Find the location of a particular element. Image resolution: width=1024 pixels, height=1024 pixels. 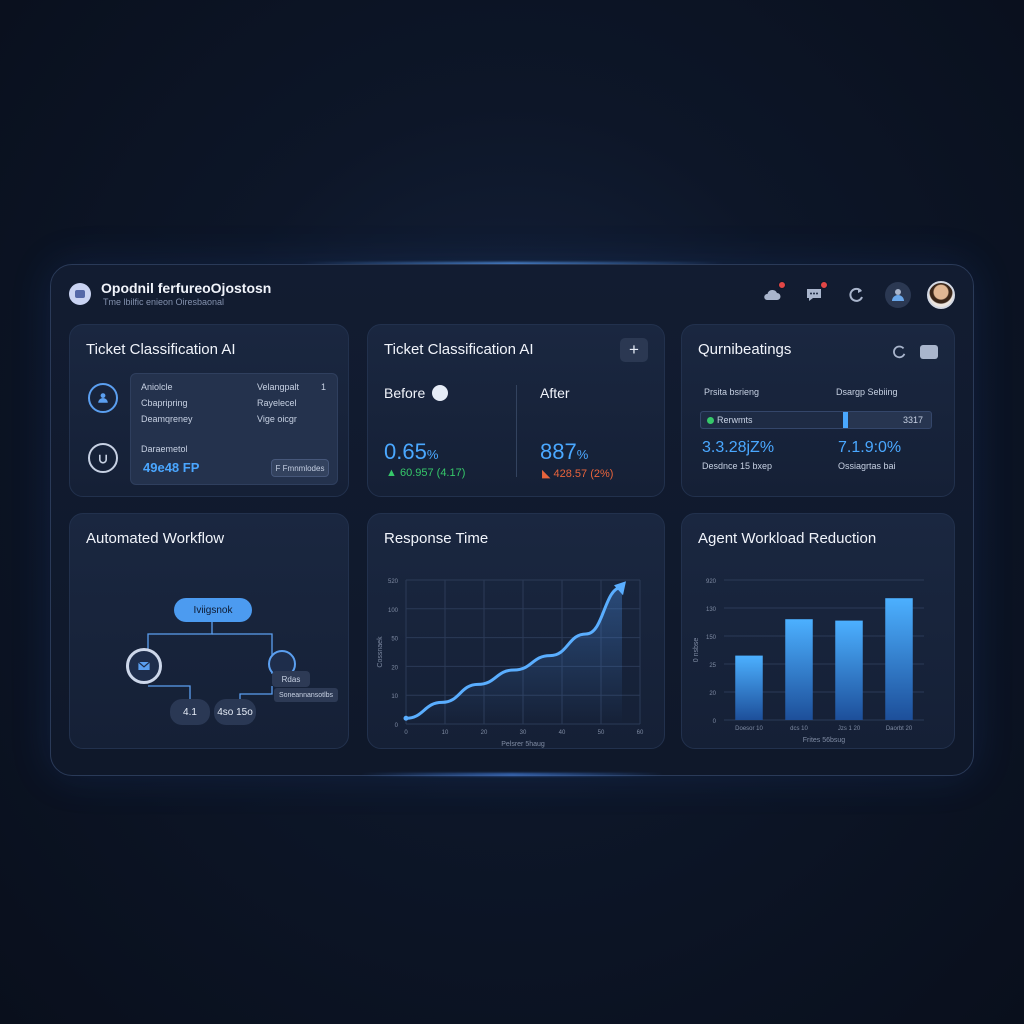

message-badge is located at coordinates (824, 285).